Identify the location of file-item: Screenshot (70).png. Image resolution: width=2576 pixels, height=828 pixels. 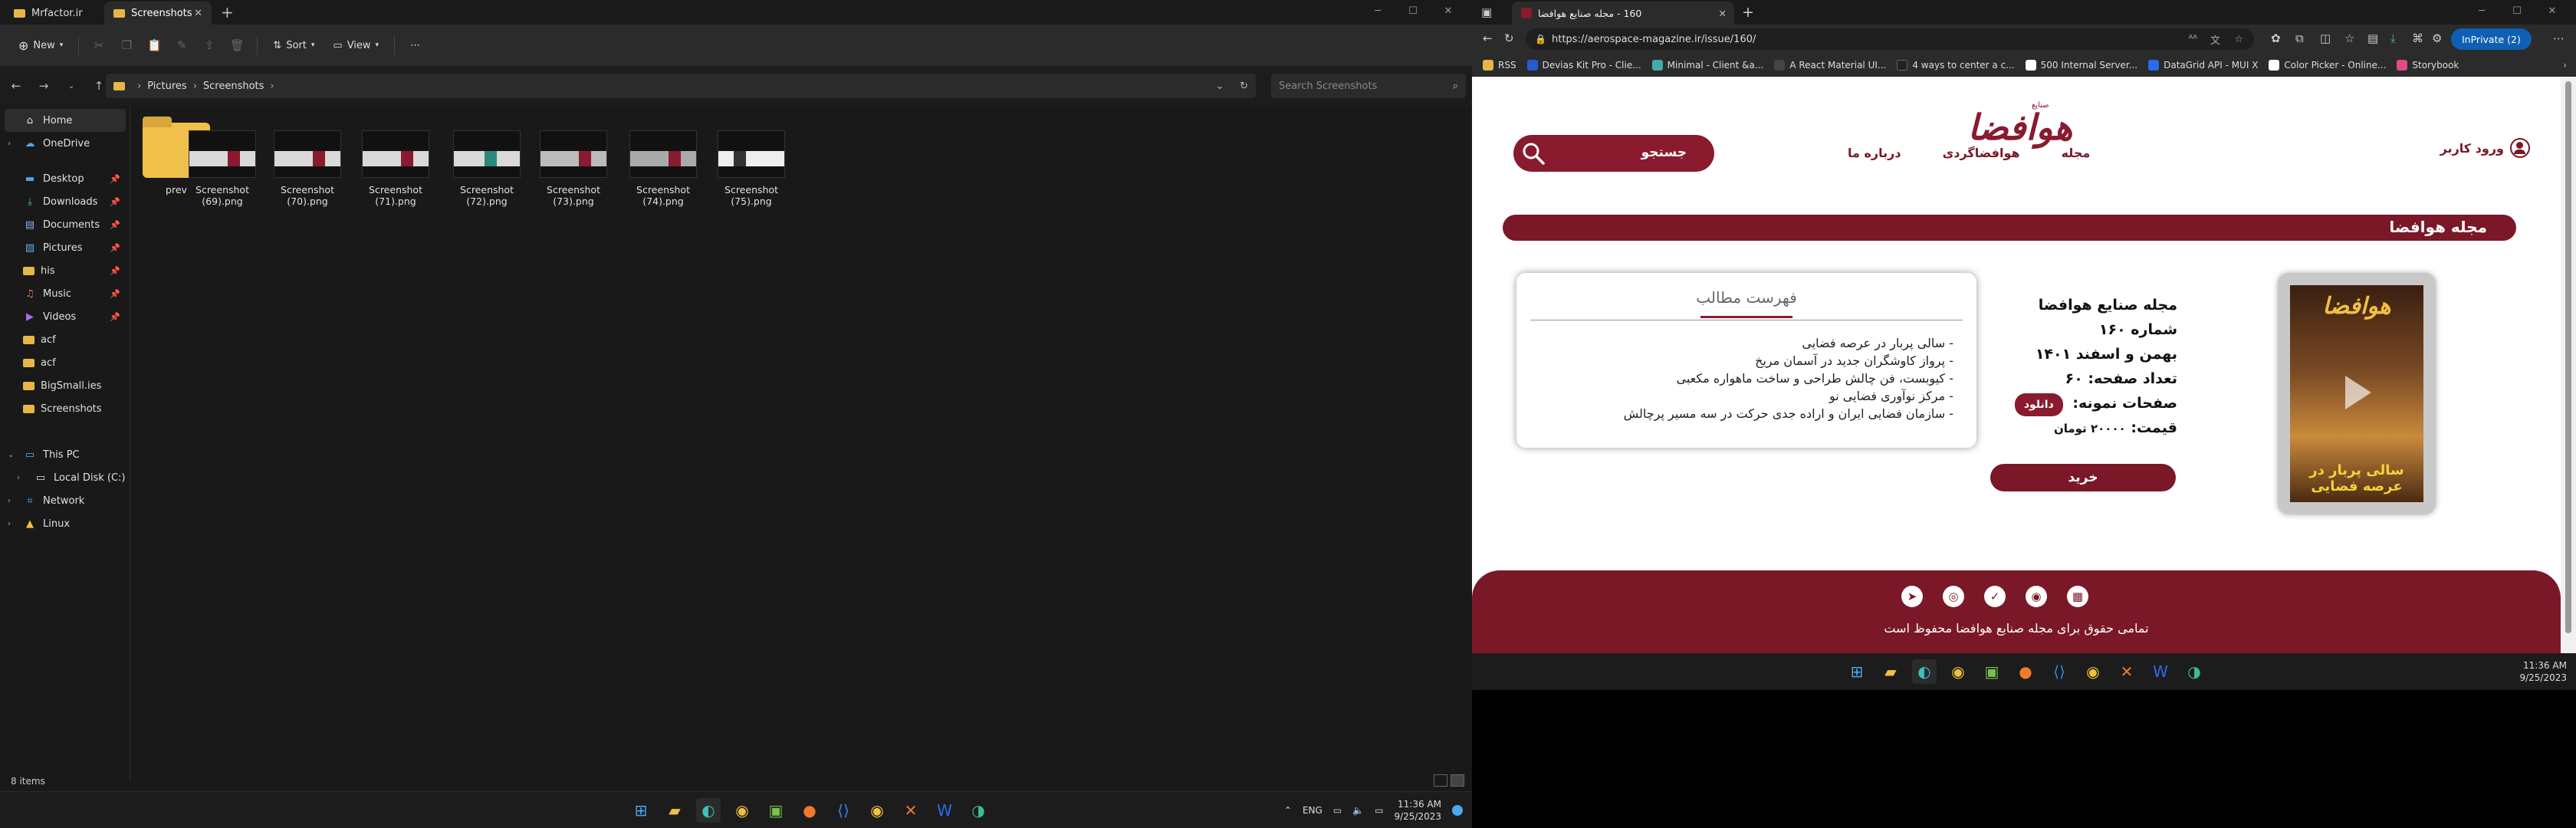
(307, 161).